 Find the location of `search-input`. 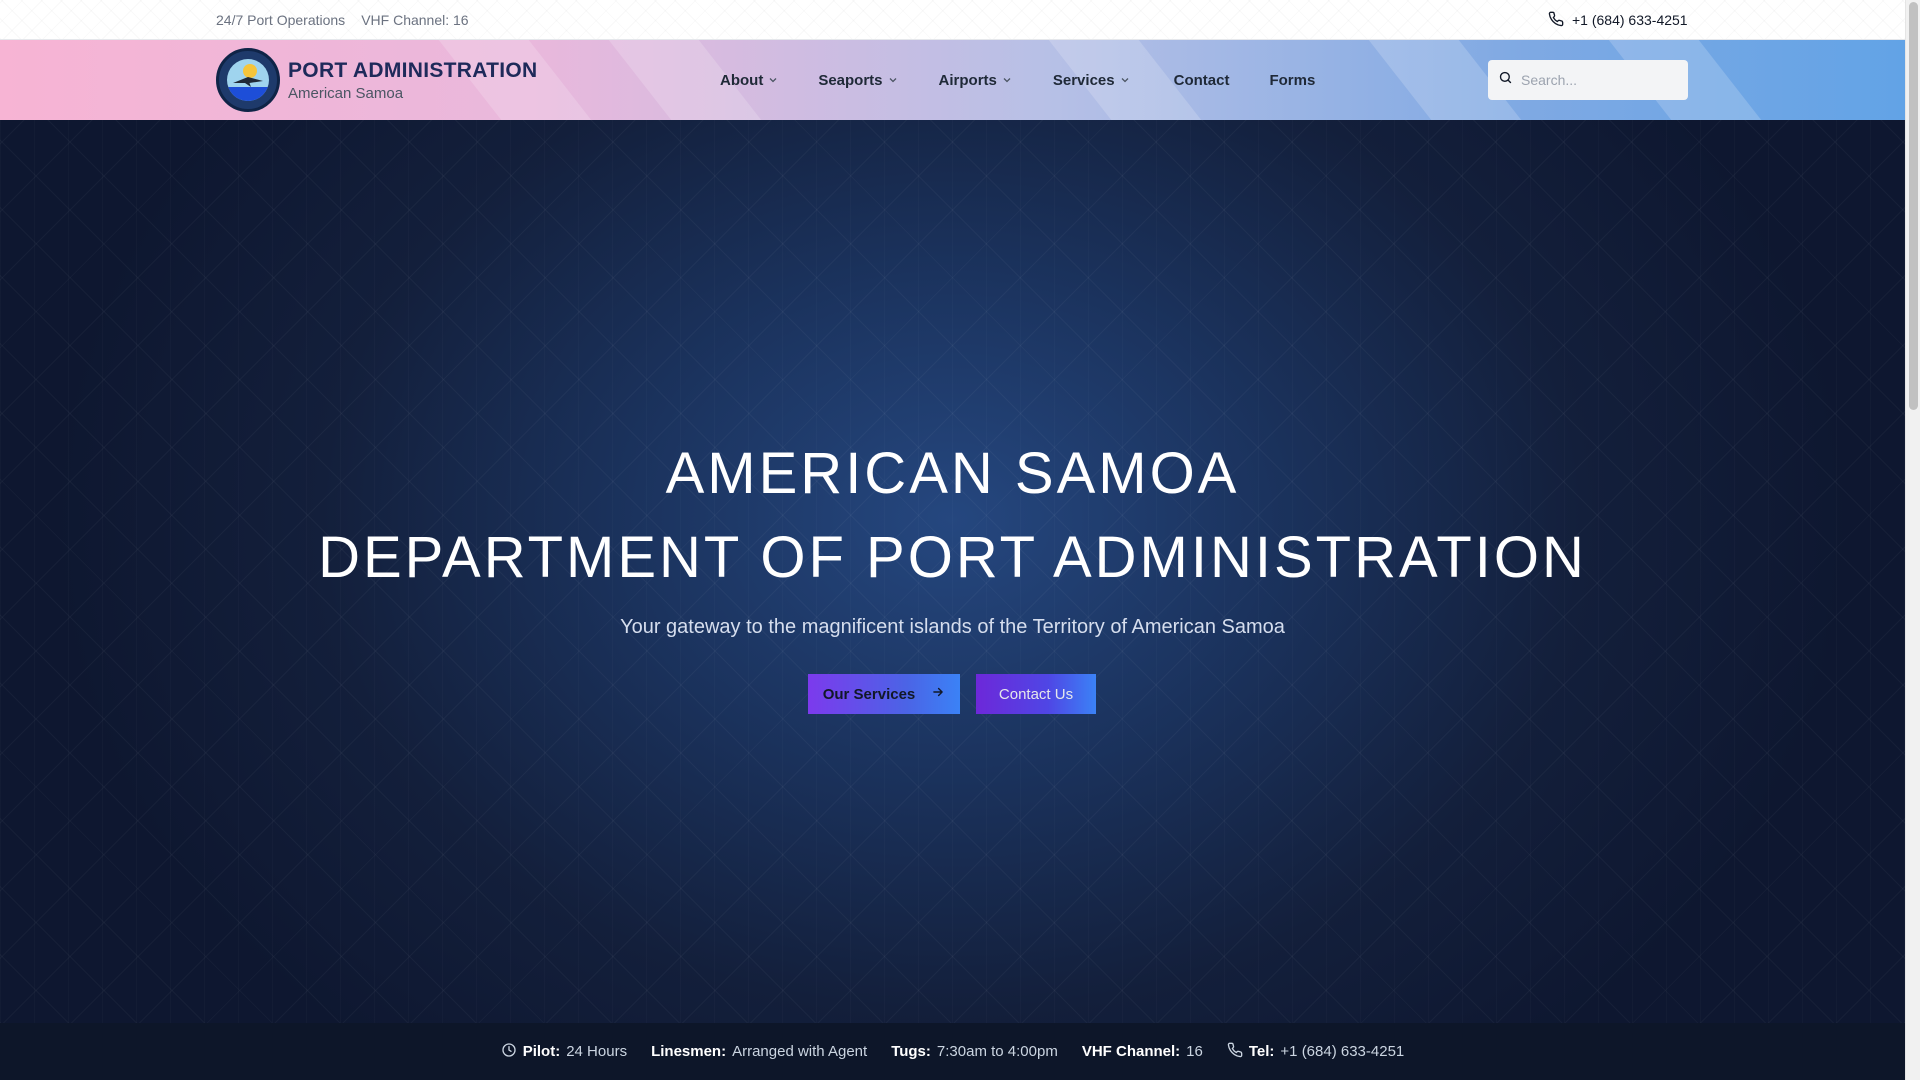

search-input is located at coordinates (1596, 80).